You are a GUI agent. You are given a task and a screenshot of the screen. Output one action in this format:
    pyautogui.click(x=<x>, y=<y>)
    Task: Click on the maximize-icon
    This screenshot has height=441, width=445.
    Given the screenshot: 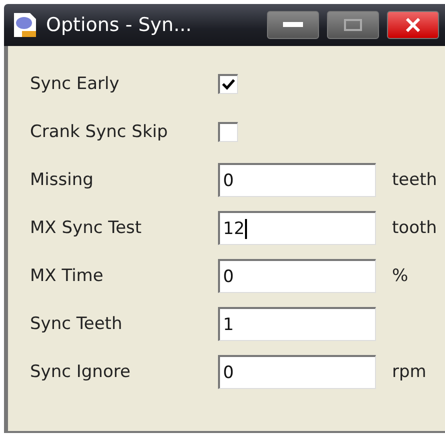 What is the action you would take?
    pyautogui.click(x=353, y=25)
    